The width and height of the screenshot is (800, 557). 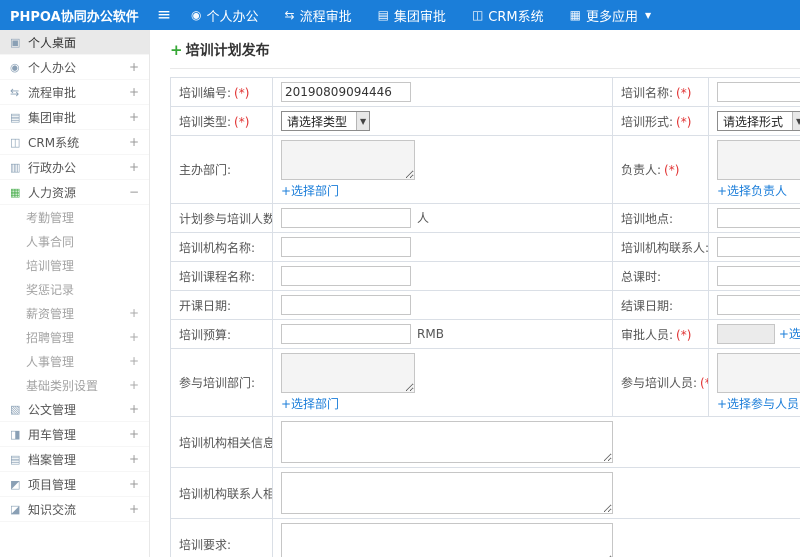 What do you see at coordinates (54, 142) in the screenshot?
I see `sidebar-item-label: CRM系统` at bounding box center [54, 142].